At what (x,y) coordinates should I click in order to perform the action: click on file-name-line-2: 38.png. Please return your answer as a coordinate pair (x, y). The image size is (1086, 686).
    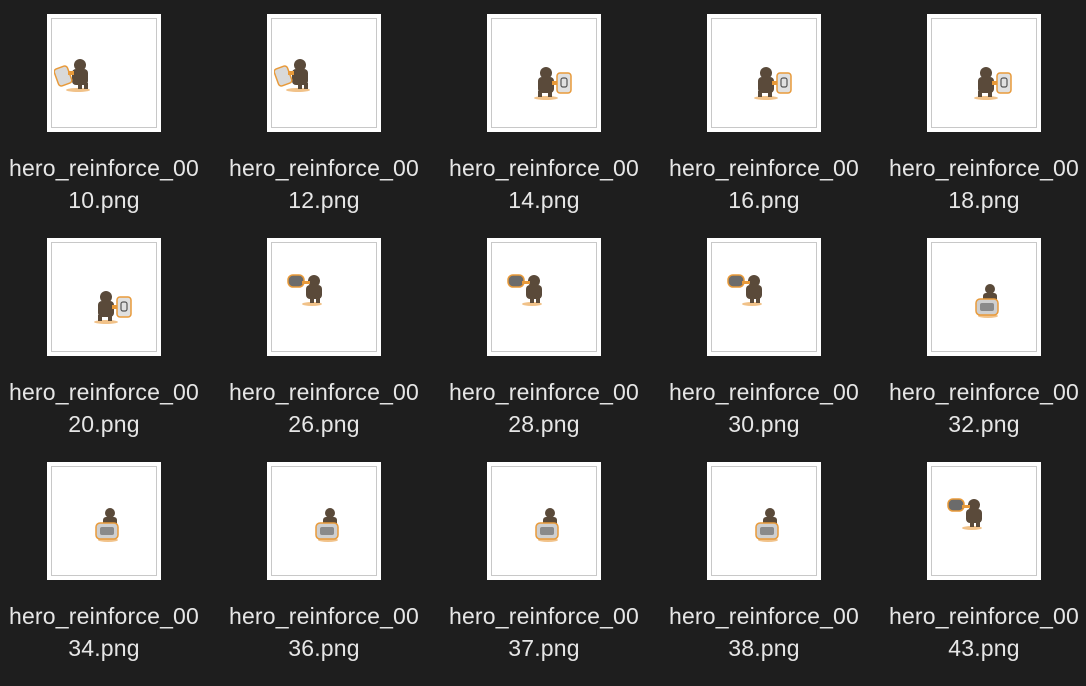
    Looking at the image, I should click on (764, 648).